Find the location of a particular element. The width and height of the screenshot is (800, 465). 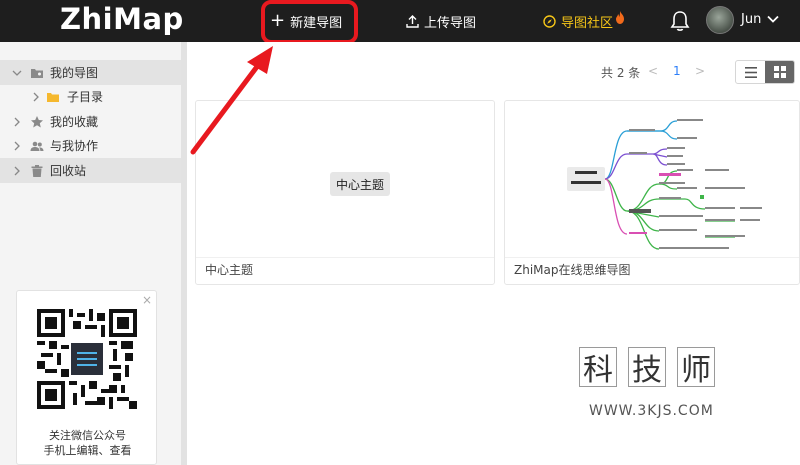

upload-map-button: 上传导图 is located at coordinates (441, 21).